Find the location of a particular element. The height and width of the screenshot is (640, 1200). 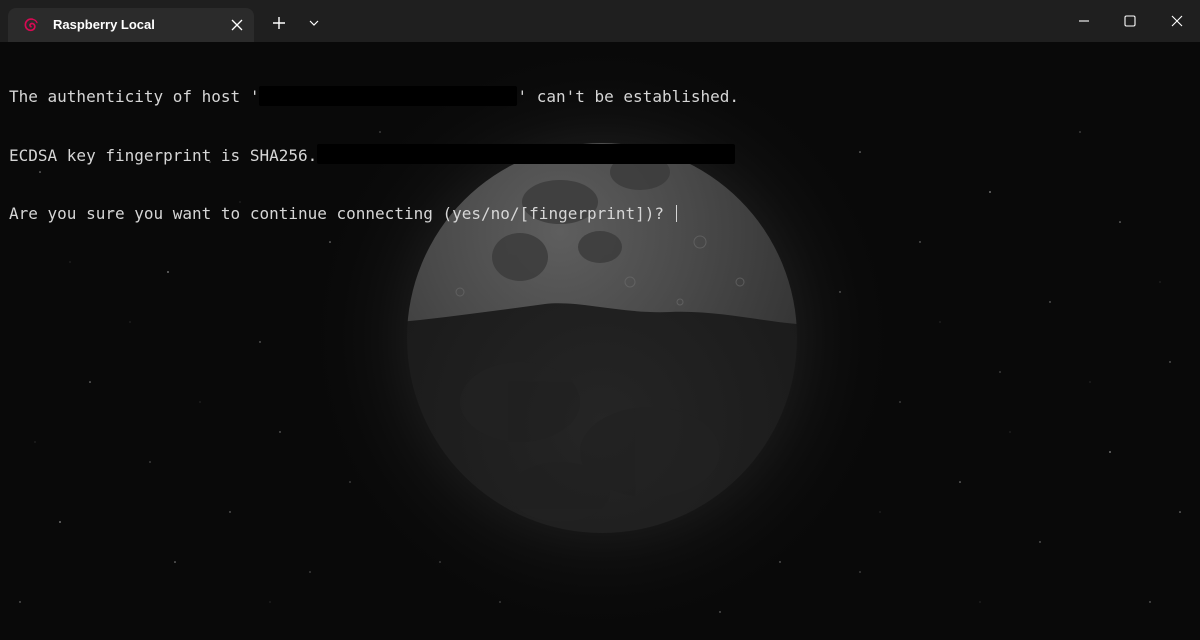

minimize-button is located at coordinates (1084, 21).